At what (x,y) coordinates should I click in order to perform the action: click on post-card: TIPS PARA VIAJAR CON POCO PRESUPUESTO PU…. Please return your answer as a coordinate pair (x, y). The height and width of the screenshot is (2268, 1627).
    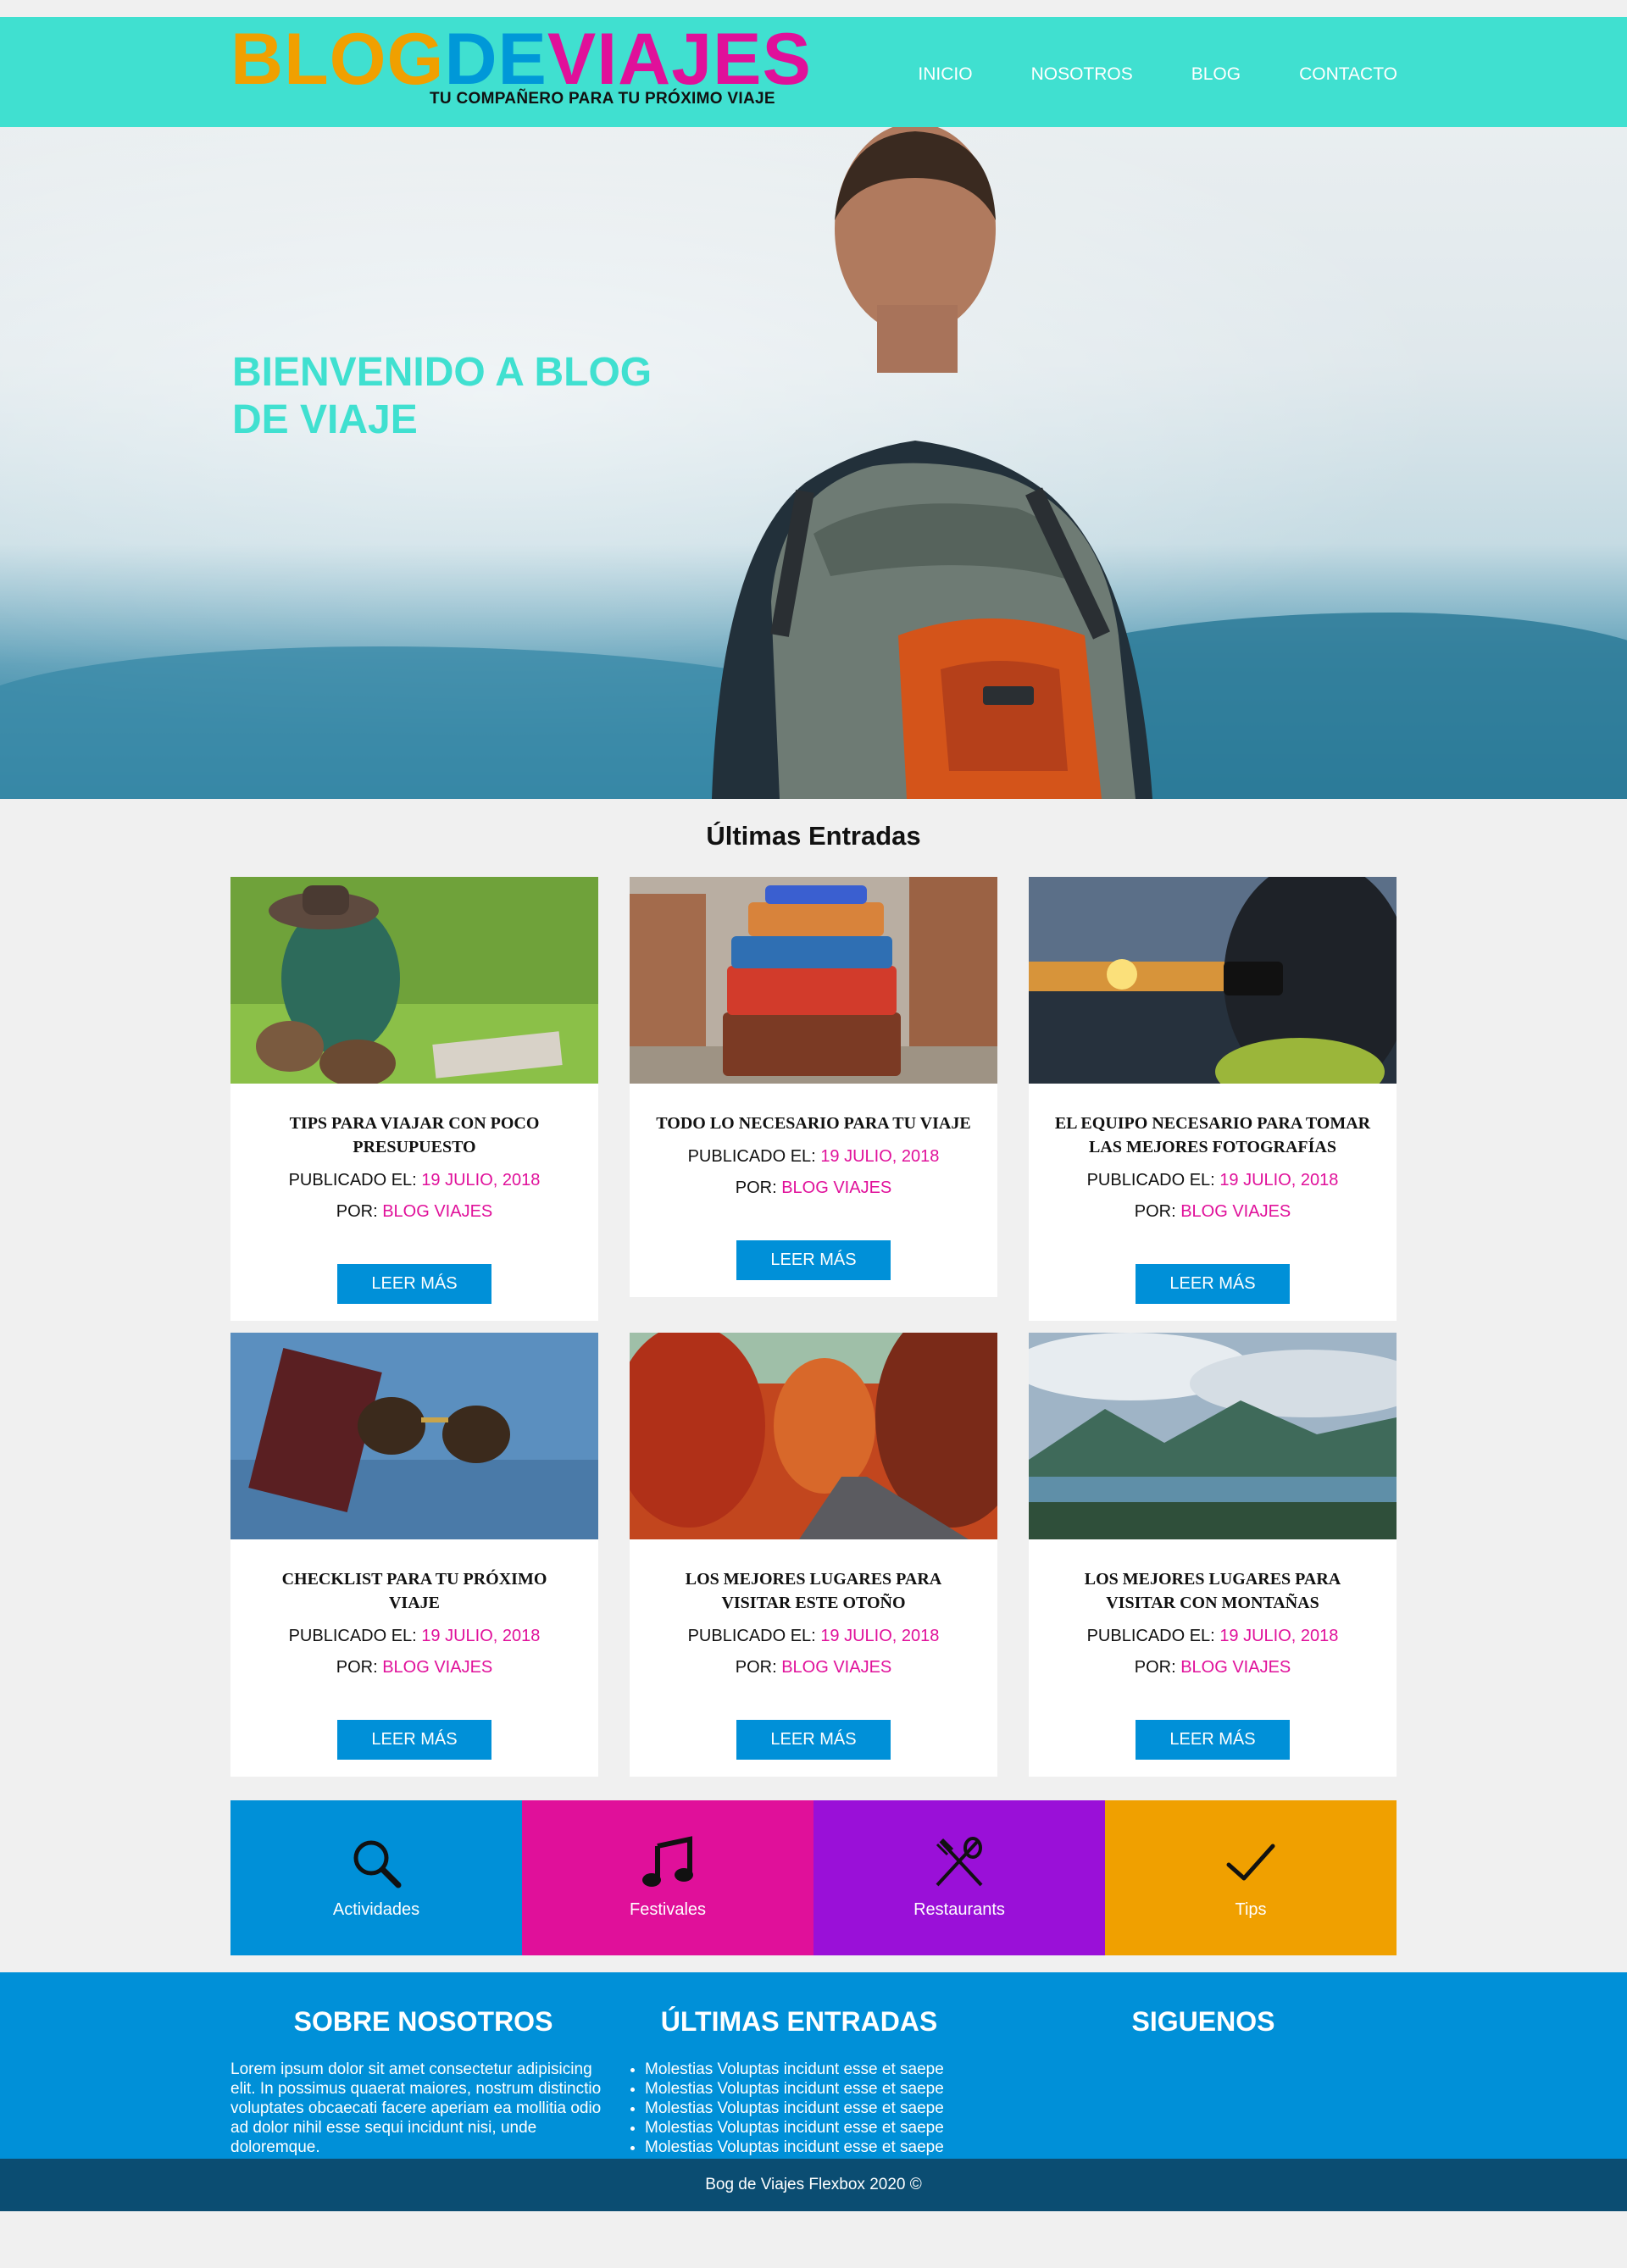
    Looking at the image, I should click on (414, 1099).